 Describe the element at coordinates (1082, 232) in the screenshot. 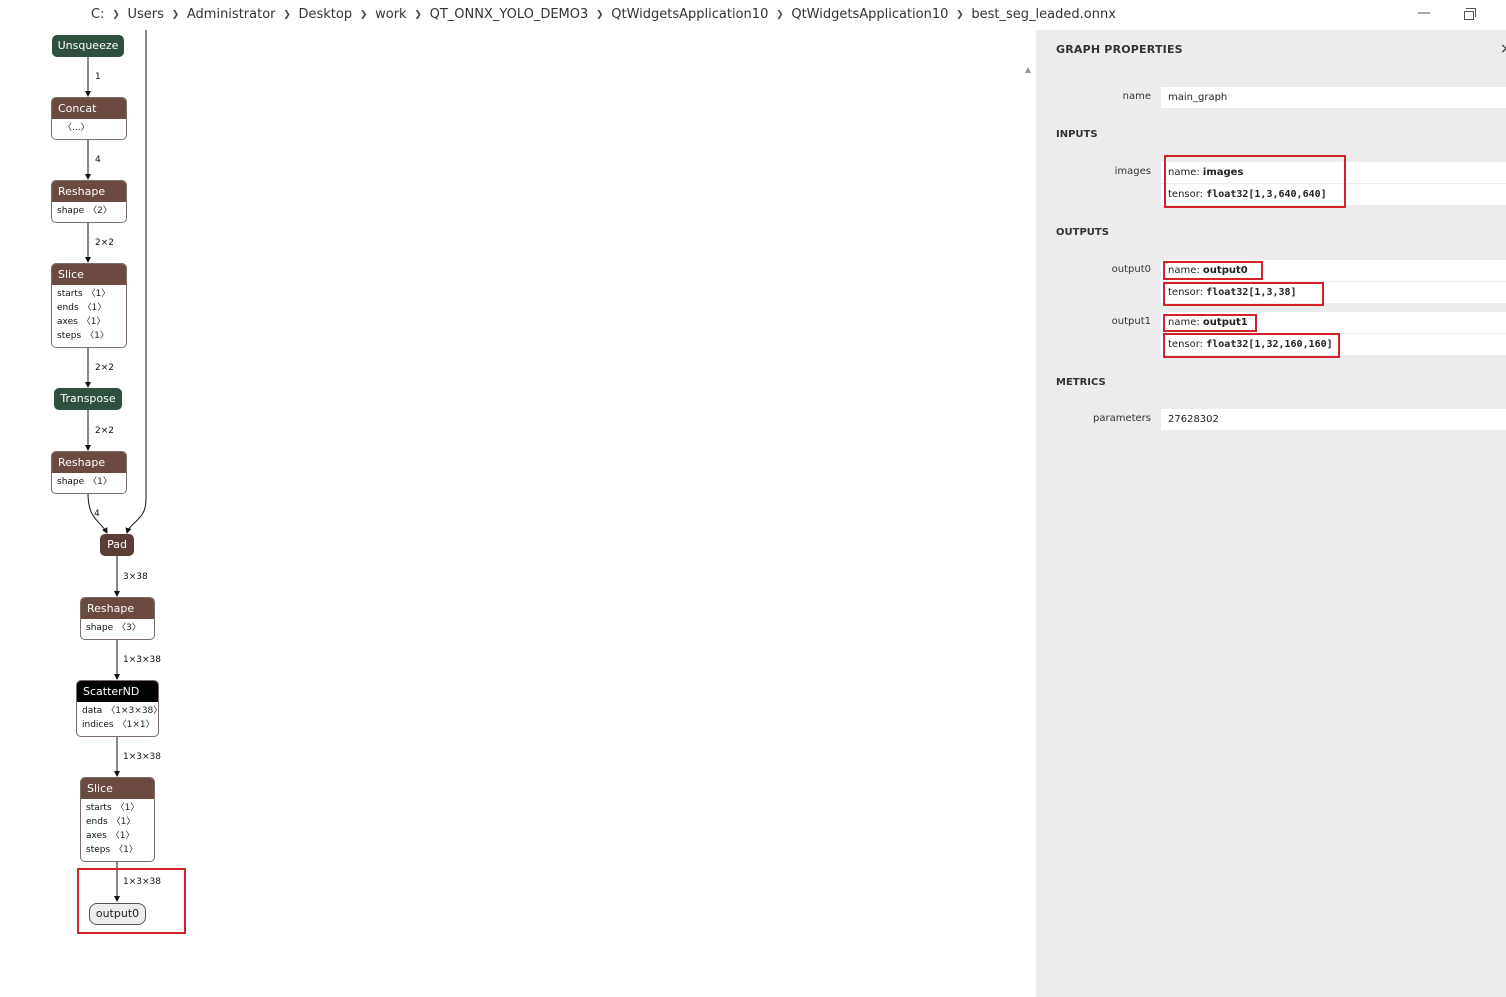

I see `section-outputs: OUTPUTS` at that location.